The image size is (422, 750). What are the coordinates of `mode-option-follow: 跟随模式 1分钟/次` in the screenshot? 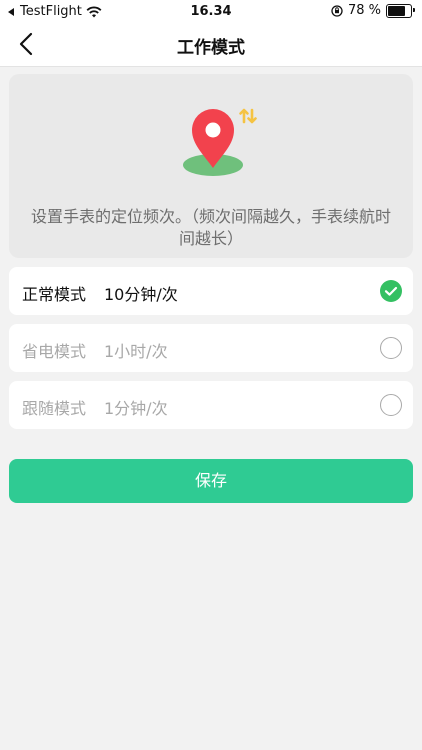 It's located at (211, 405).